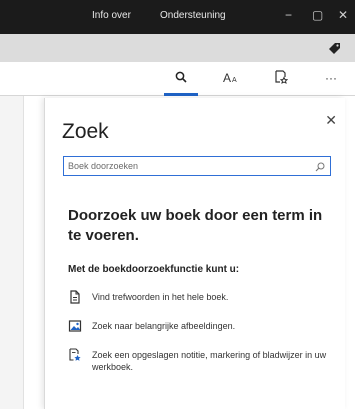 This screenshot has width=355, height=409. Describe the element at coordinates (160, 297) in the screenshot. I see `feature-text: Vind trefwoorden in het hele boek.` at that location.